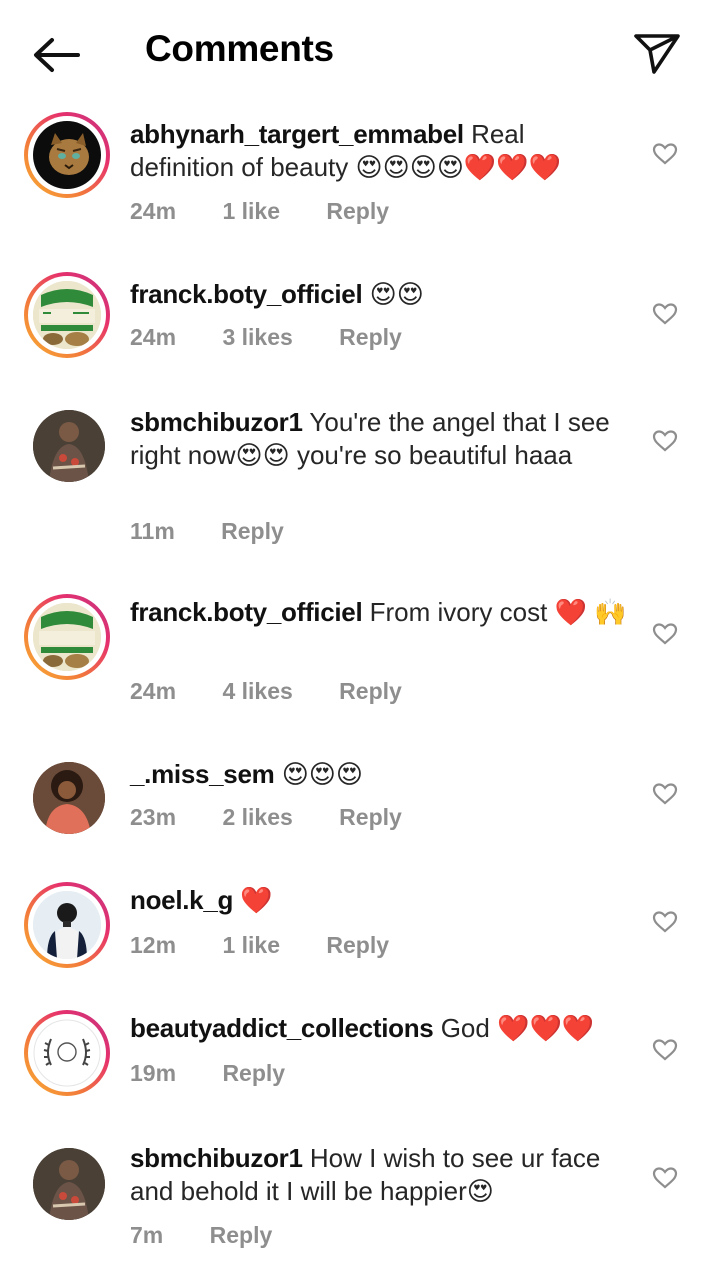 The height and width of the screenshot is (1268, 720). Describe the element at coordinates (153, 1073) in the screenshot. I see `comment-time: 19m` at that location.